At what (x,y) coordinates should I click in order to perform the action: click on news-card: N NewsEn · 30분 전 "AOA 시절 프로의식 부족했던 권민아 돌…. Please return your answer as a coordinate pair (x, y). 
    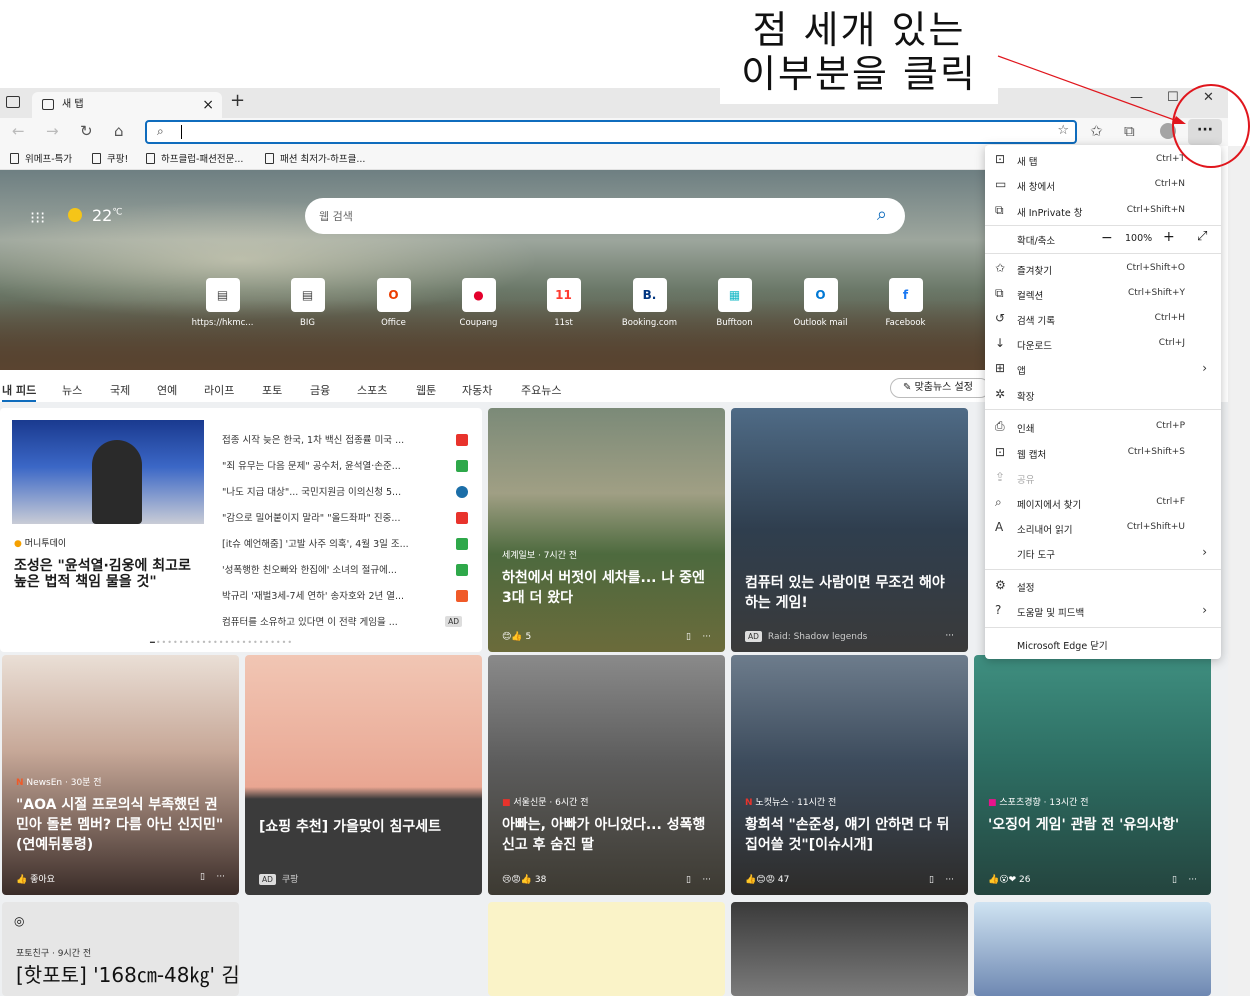
    Looking at the image, I should click on (120, 775).